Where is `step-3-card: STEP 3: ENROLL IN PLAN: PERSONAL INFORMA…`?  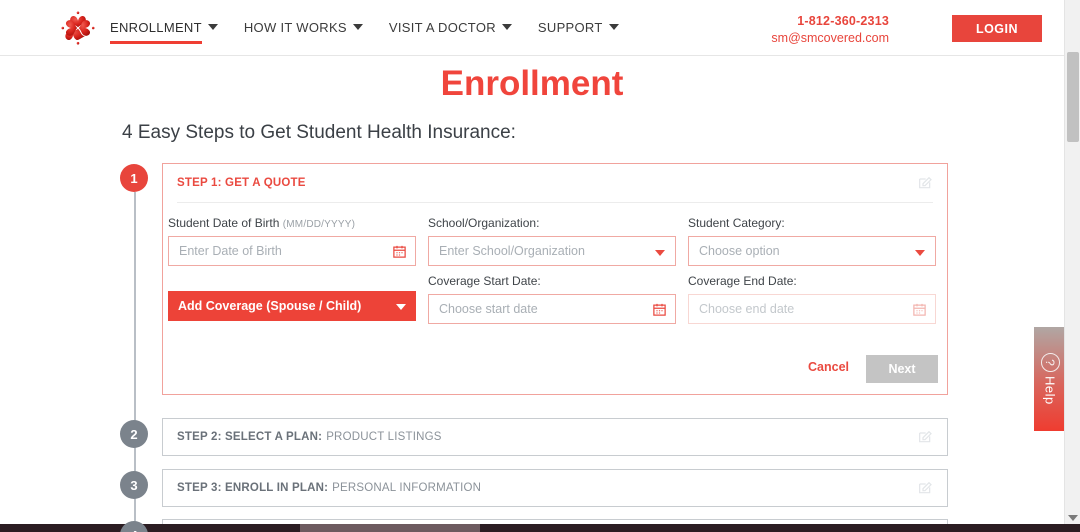 step-3-card: STEP 3: ENROLL IN PLAN: PERSONAL INFORMA… is located at coordinates (555, 488).